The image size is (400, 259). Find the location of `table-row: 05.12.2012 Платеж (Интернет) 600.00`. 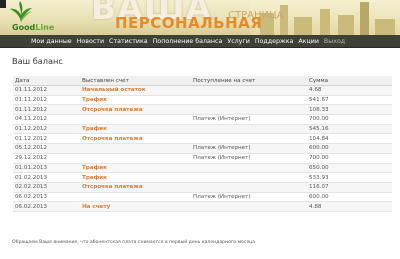

table-row: 05.12.2012 Платеж (Интернет) 600.00 is located at coordinates (202, 148).